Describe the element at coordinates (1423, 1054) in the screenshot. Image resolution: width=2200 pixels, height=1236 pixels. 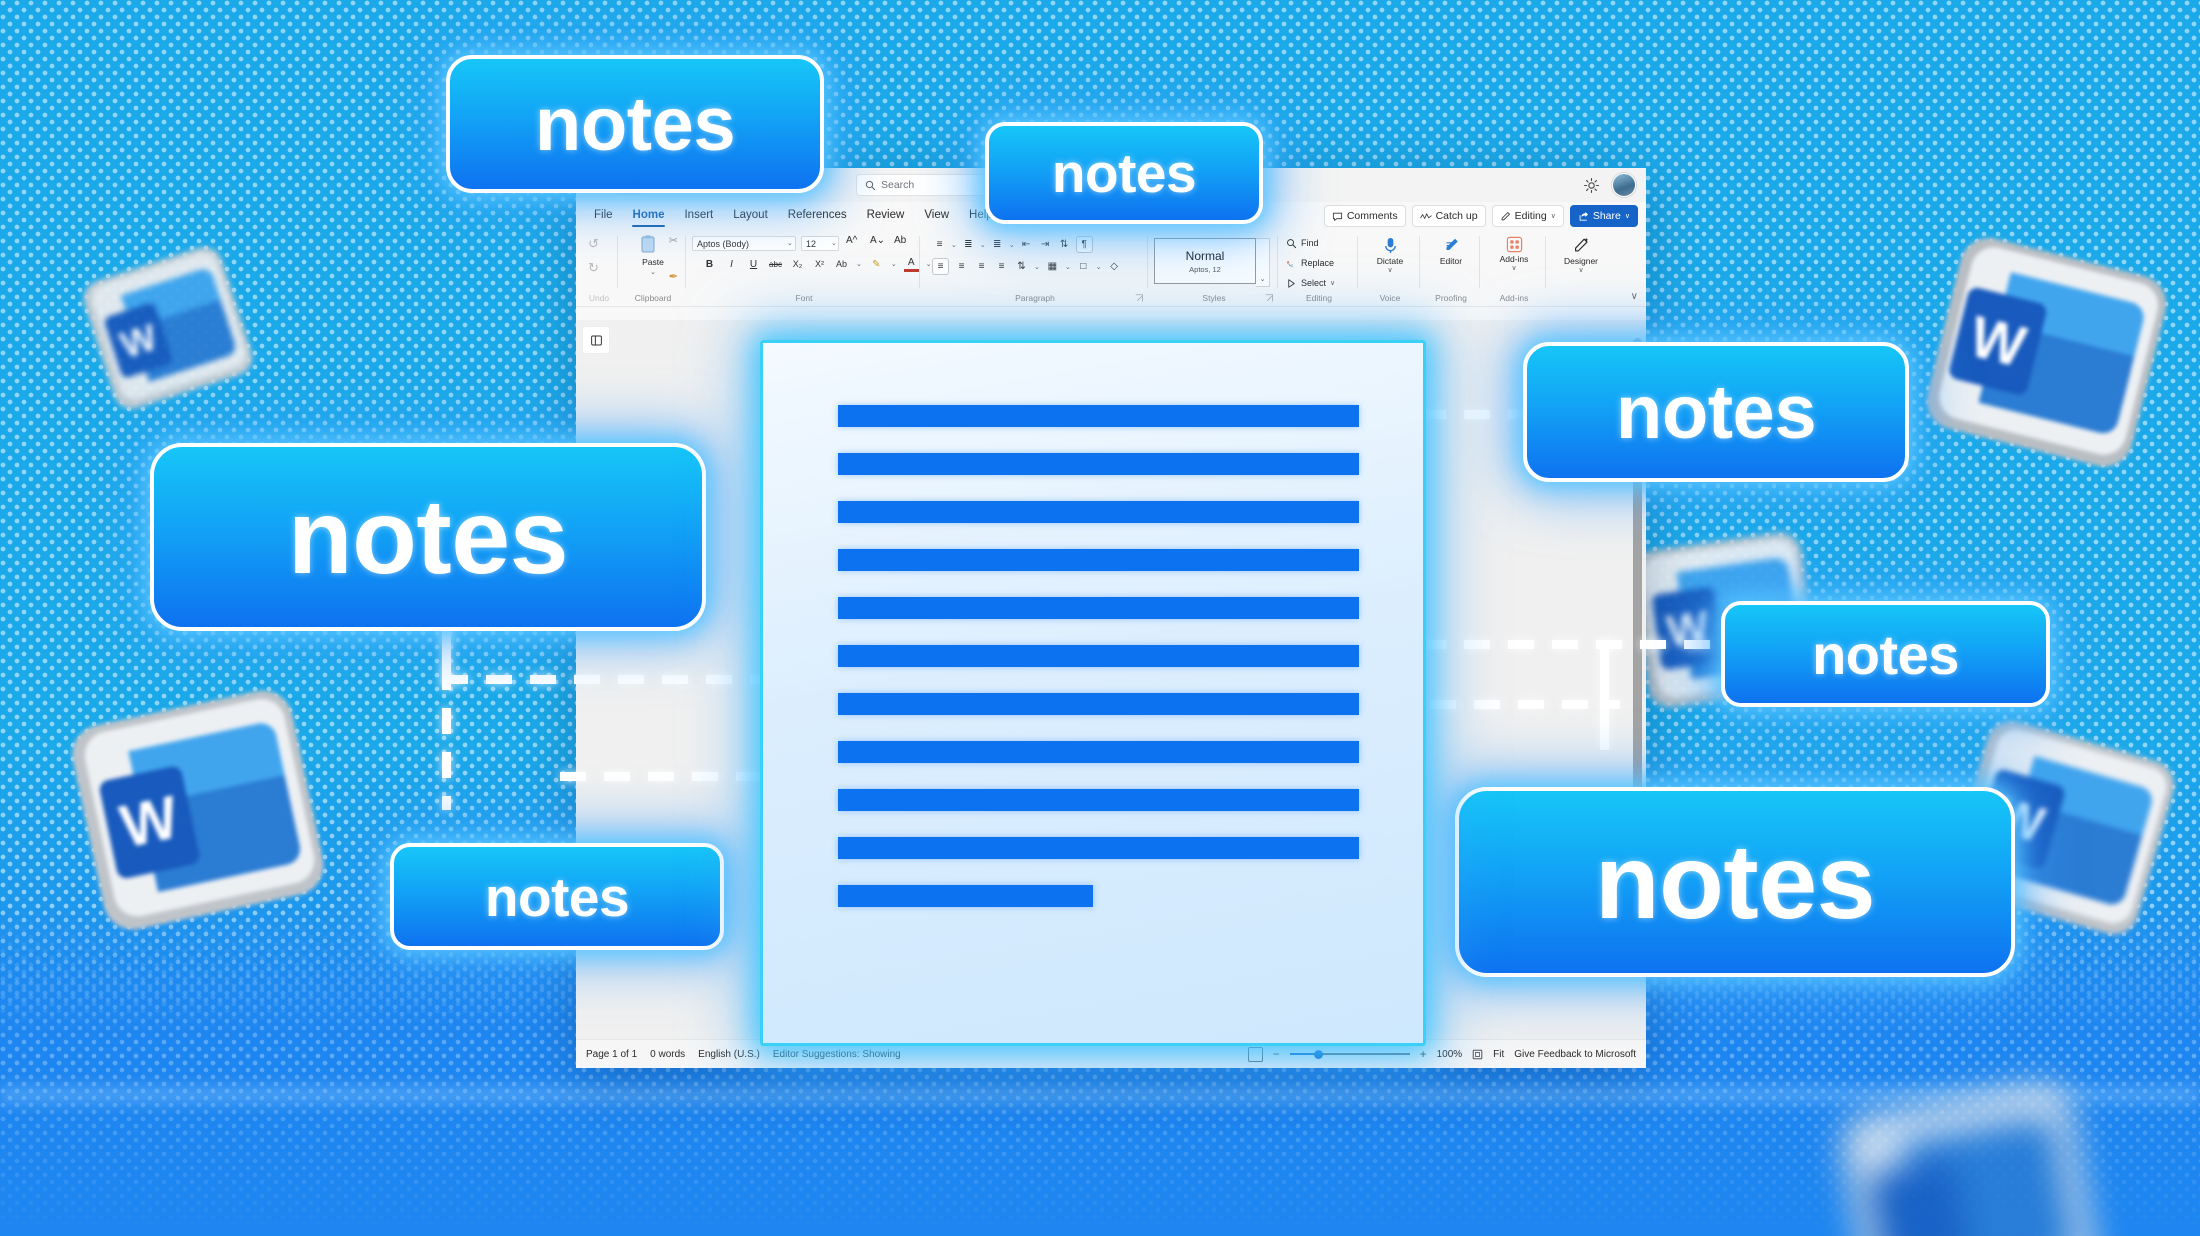
I see `zoom-in-button: +` at that location.